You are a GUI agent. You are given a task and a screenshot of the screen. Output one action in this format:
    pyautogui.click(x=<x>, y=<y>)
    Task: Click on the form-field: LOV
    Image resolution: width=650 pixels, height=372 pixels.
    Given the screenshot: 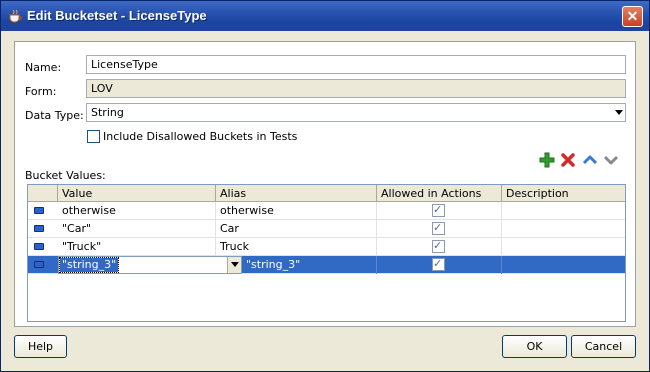 What is the action you would take?
    pyautogui.click(x=356, y=88)
    